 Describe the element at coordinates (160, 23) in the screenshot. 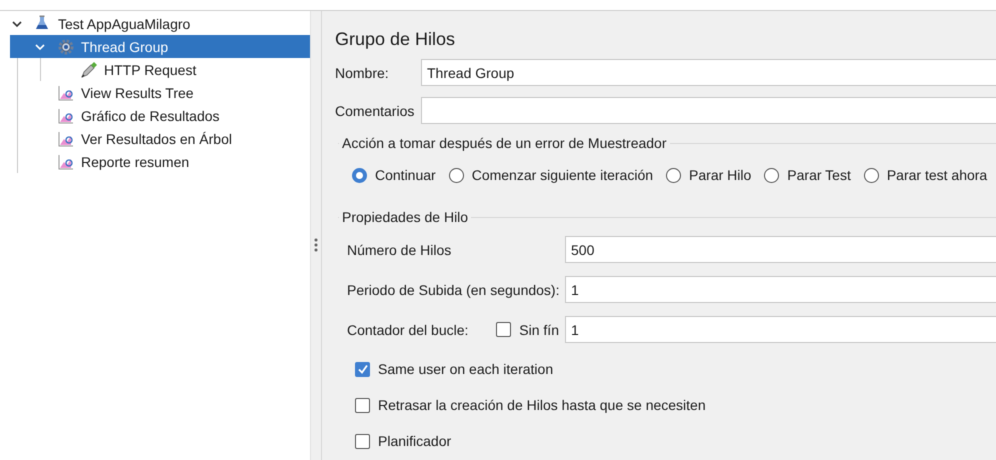

I see `tree-item: Test AppAguaMilagro` at that location.